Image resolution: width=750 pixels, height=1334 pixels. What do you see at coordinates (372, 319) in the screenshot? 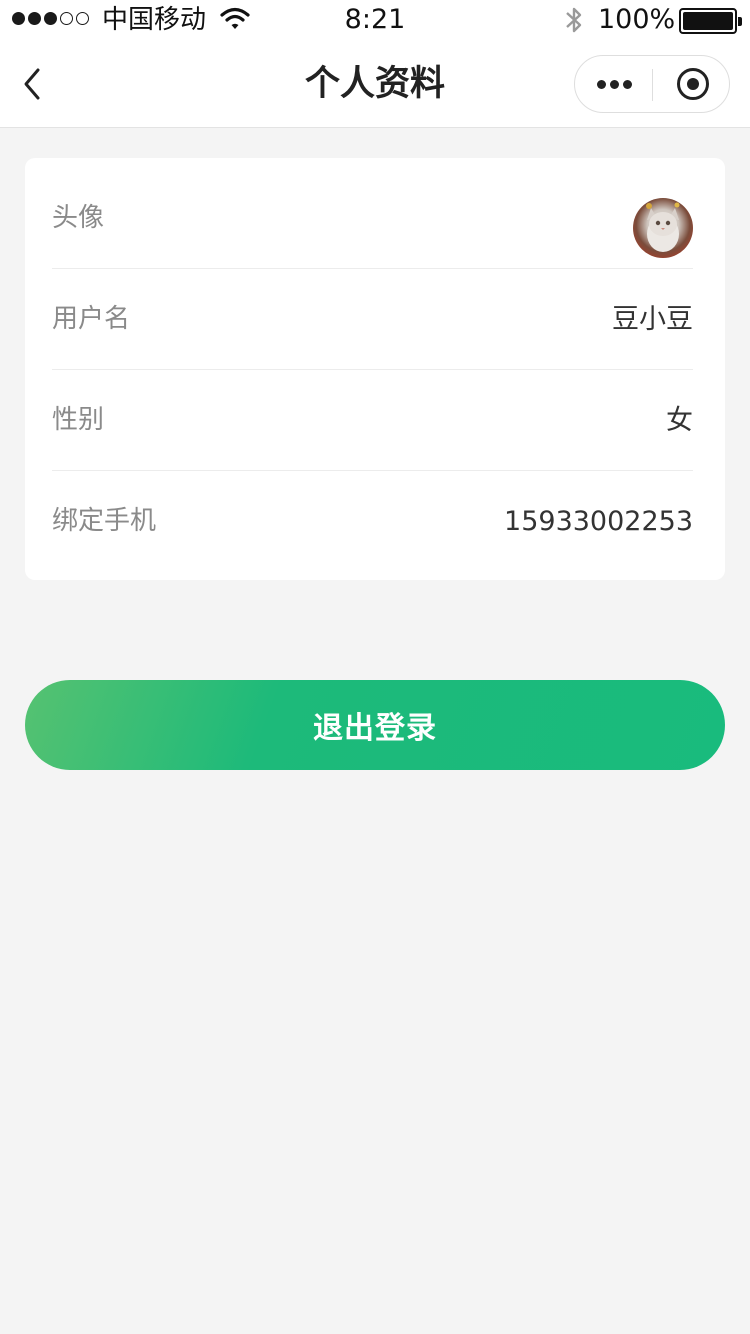
I see `username-row: 用户名 豆小豆` at bounding box center [372, 319].